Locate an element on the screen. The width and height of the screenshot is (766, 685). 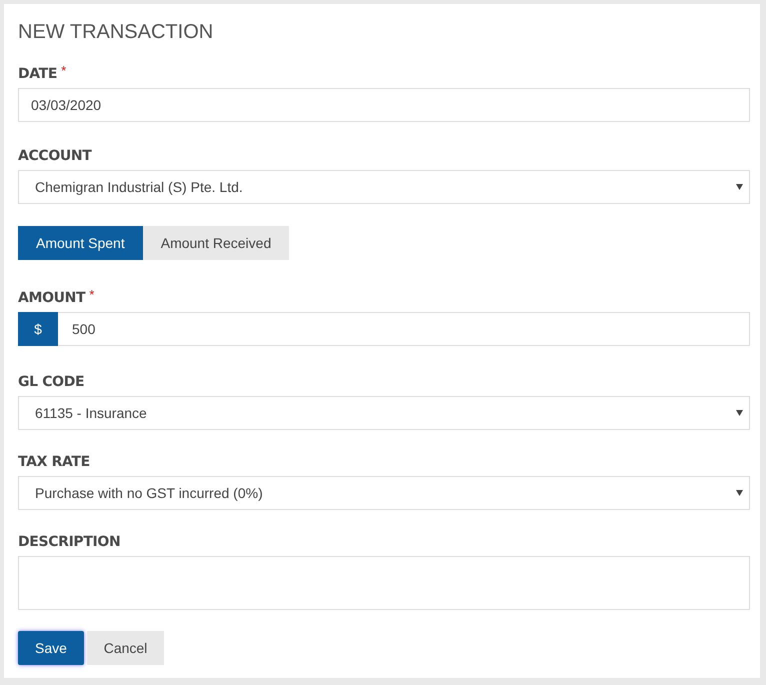
field-label: ACCOUNT is located at coordinates (55, 156).